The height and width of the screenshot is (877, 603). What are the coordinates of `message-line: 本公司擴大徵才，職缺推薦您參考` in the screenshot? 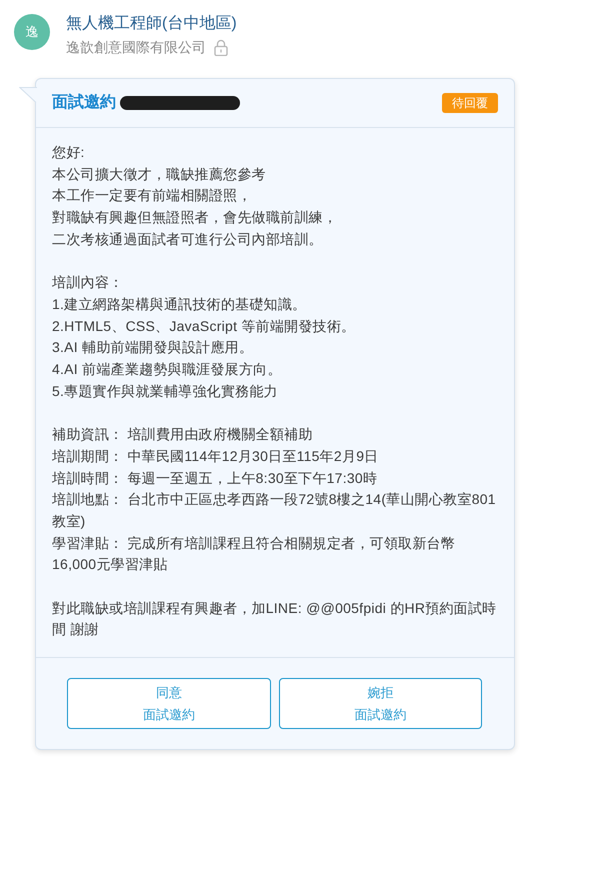 It's located at (159, 174).